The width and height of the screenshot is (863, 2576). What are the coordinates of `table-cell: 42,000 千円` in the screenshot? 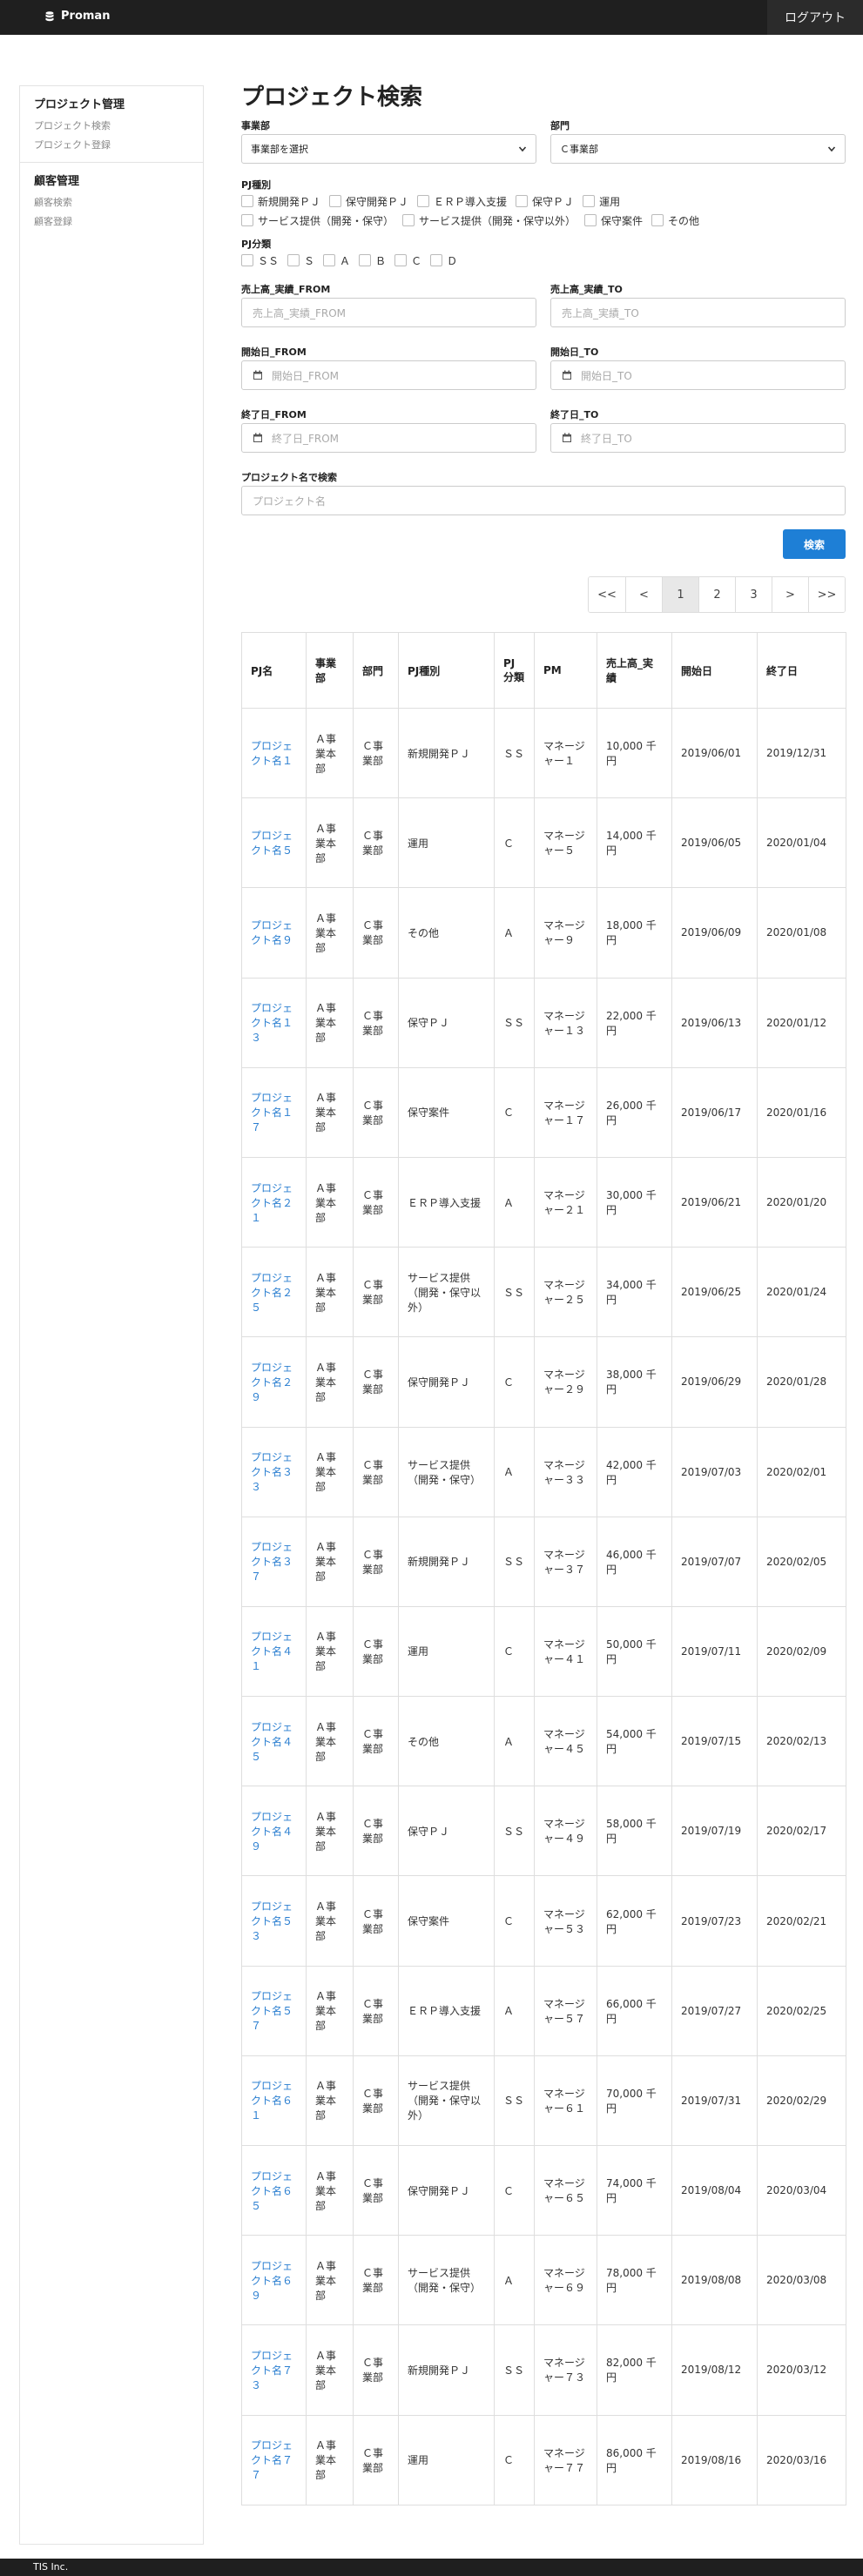 It's located at (634, 1471).